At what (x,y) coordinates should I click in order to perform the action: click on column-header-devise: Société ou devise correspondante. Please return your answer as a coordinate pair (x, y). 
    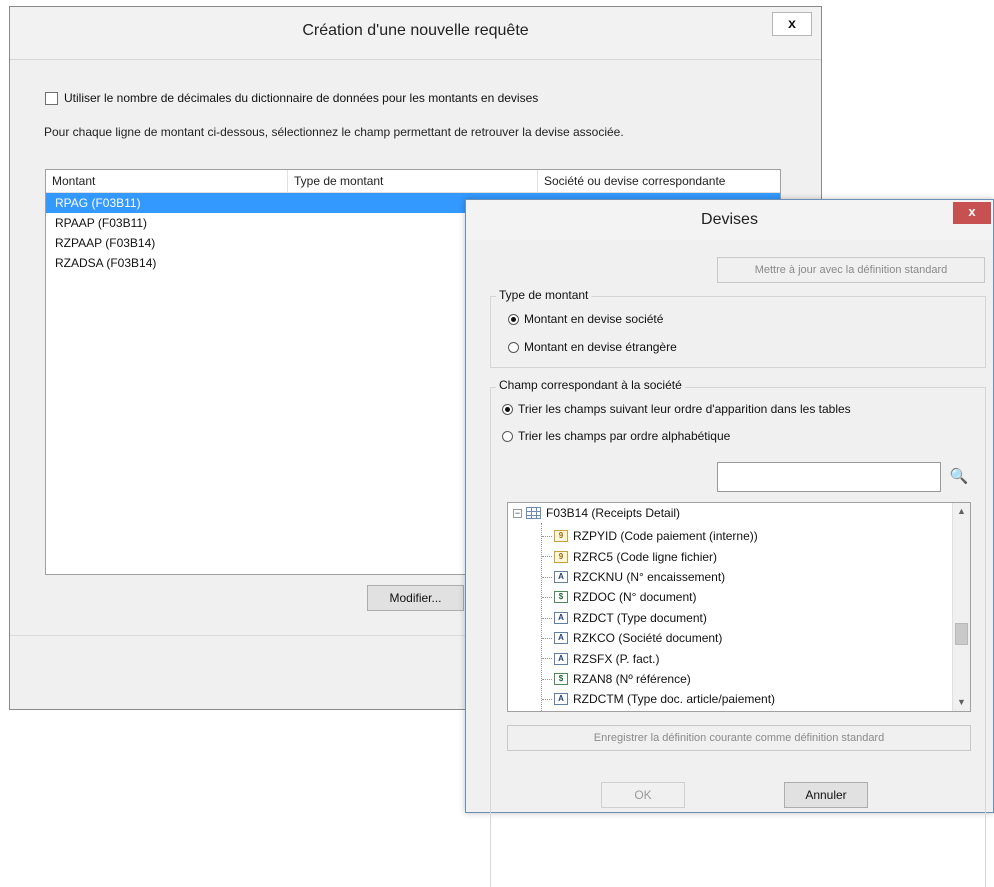
    Looking at the image, I should click on (659, 181).